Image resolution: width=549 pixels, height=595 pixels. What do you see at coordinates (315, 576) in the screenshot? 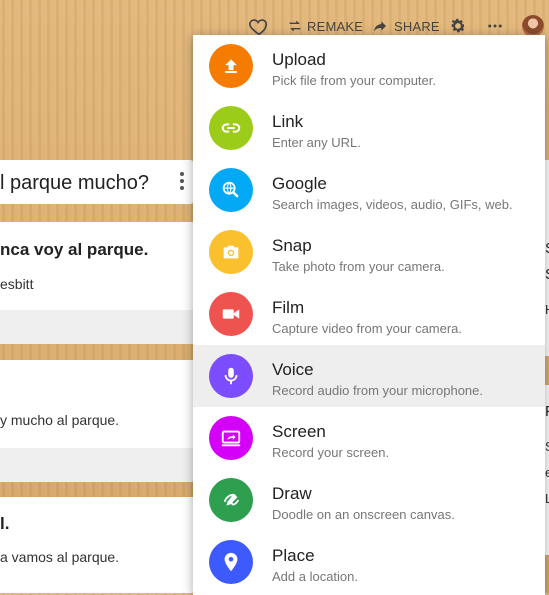
I see `menu-item-subtitle: Add a location.` at bounding box center [315, 576].